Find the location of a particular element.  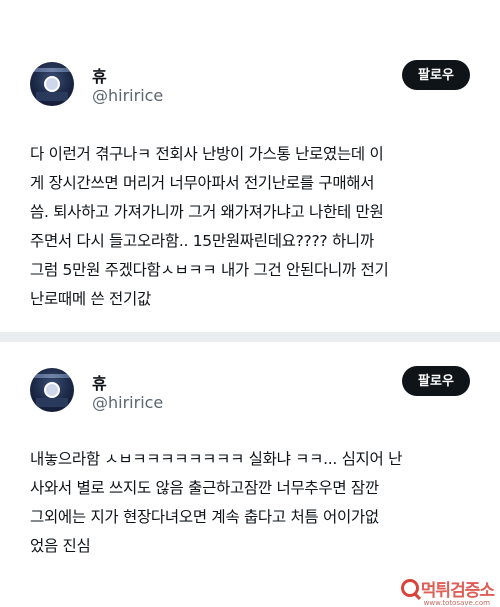

watermark-url: www.totosave.com is located at coordinates (456, 603).